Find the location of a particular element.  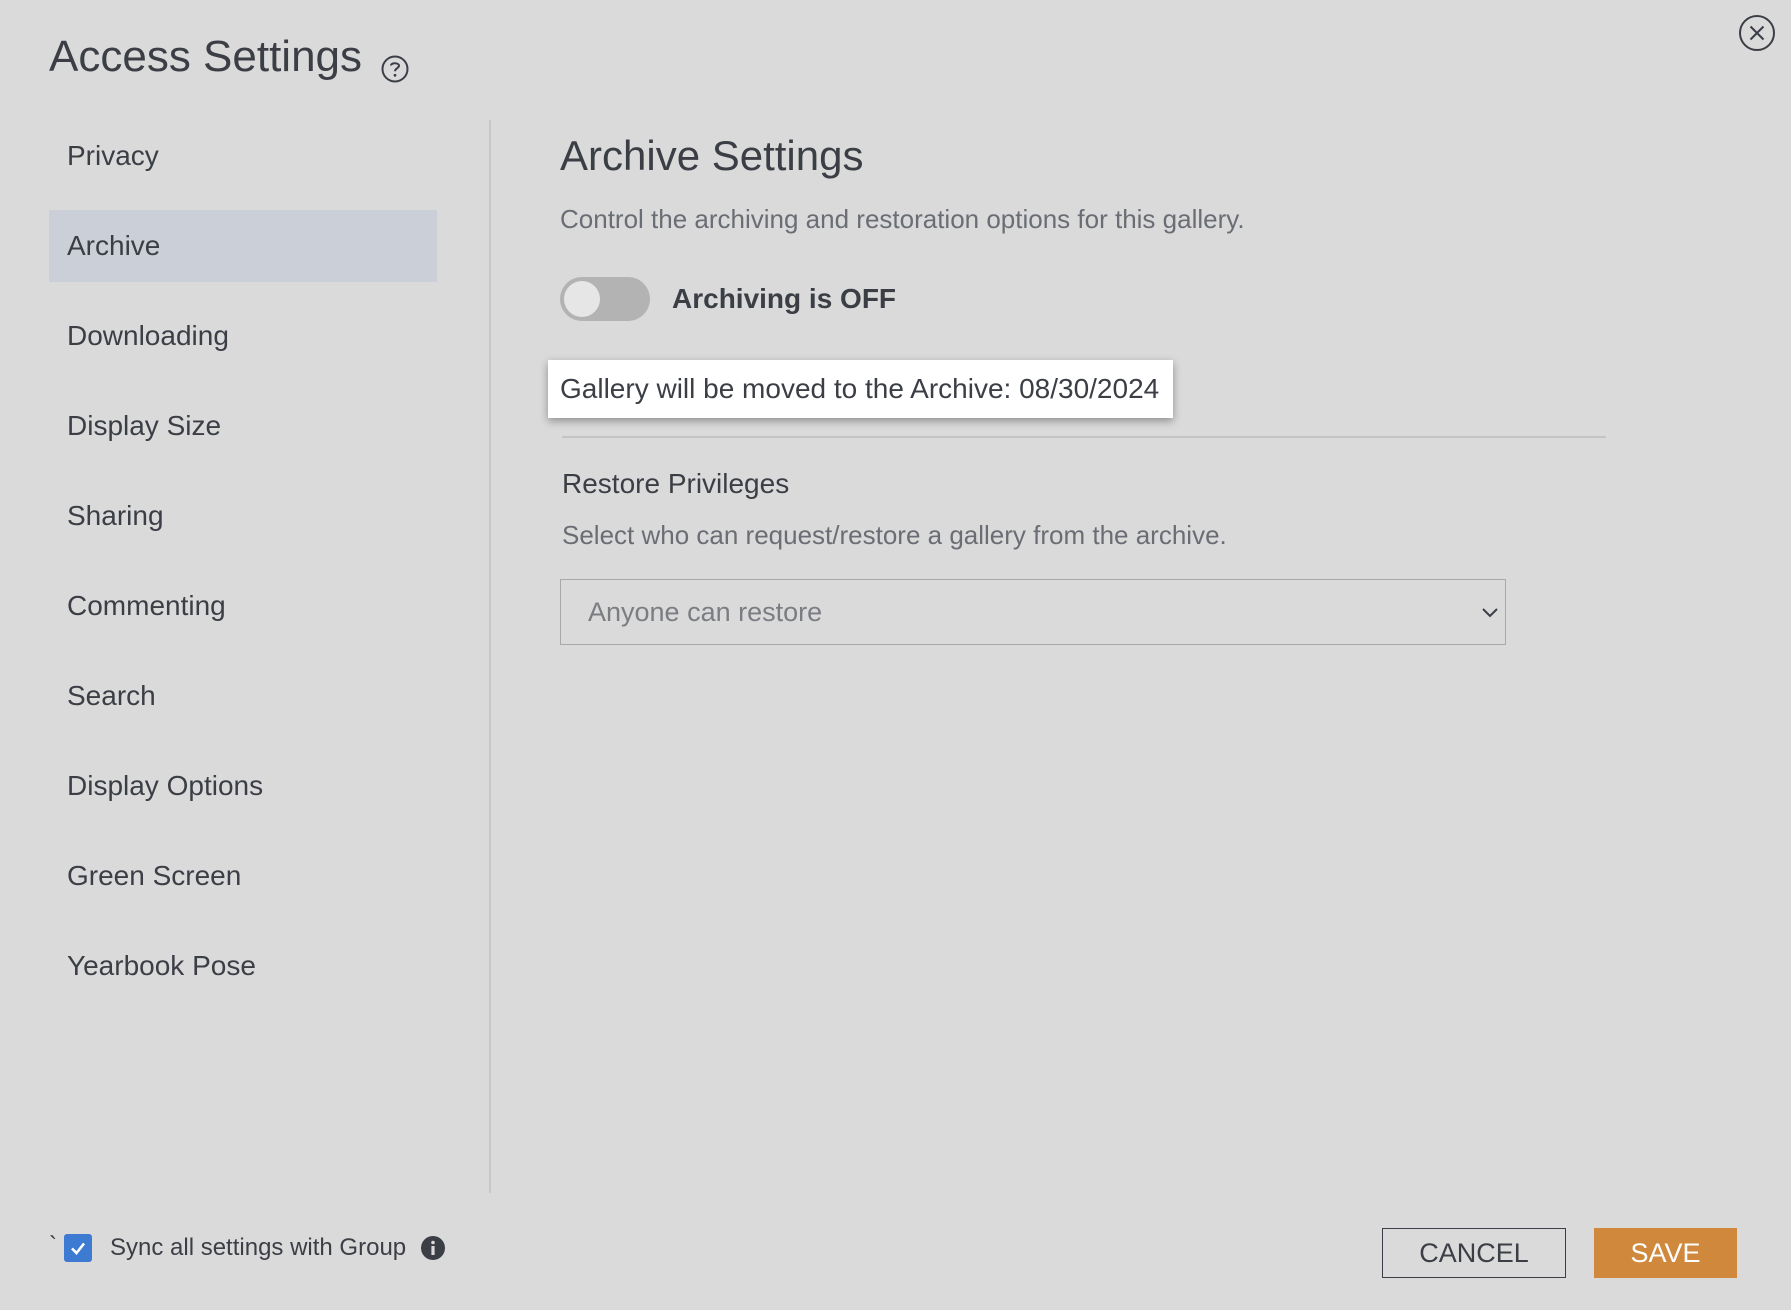

sidebar-item-privacy: Privacy is located at coordinates (243, 156).